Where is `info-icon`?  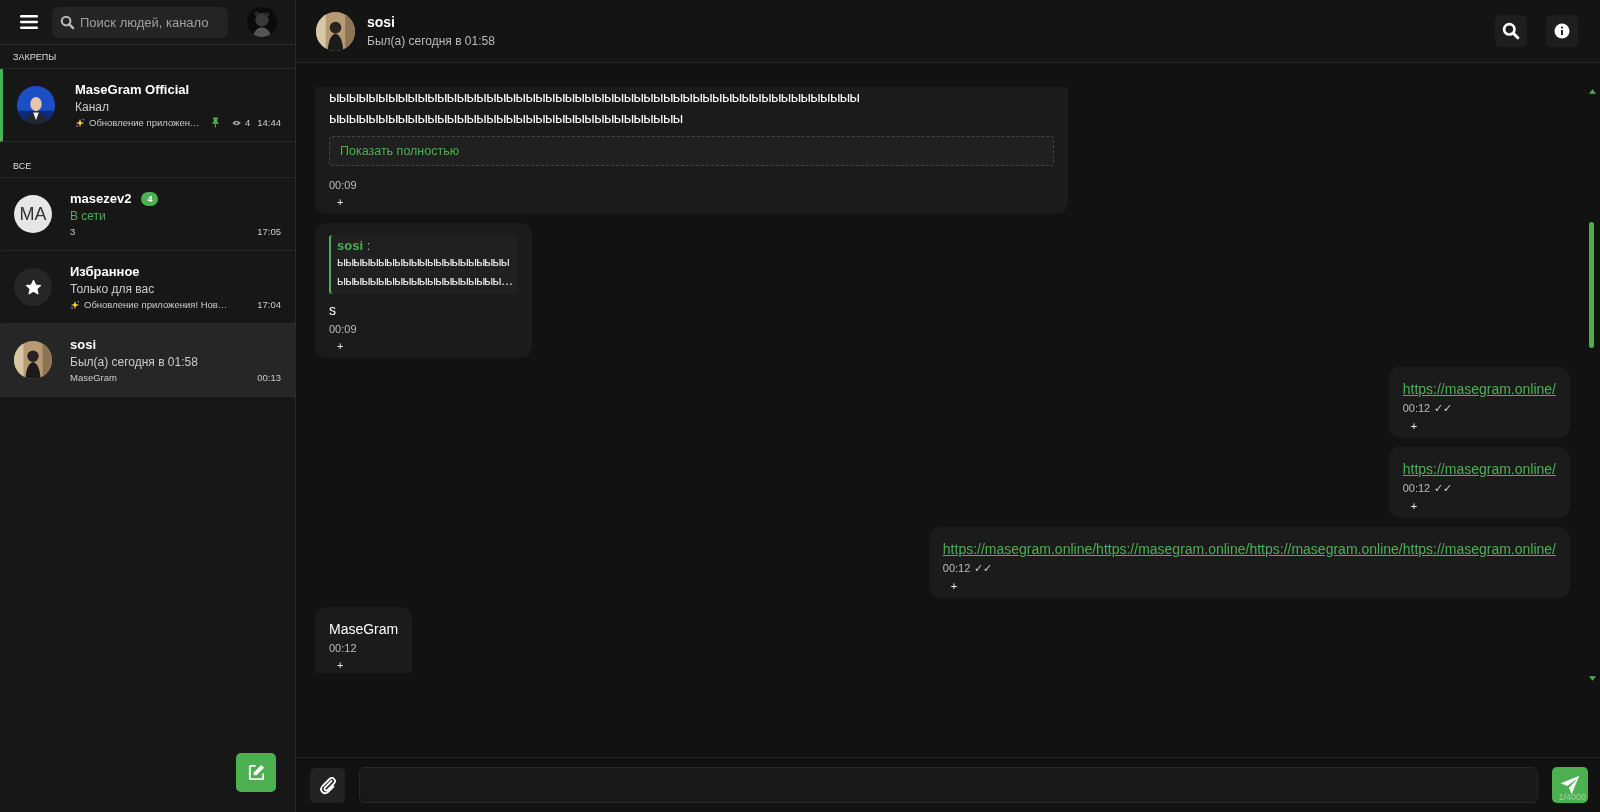 info-icon is located at coordinates (1562, 31).